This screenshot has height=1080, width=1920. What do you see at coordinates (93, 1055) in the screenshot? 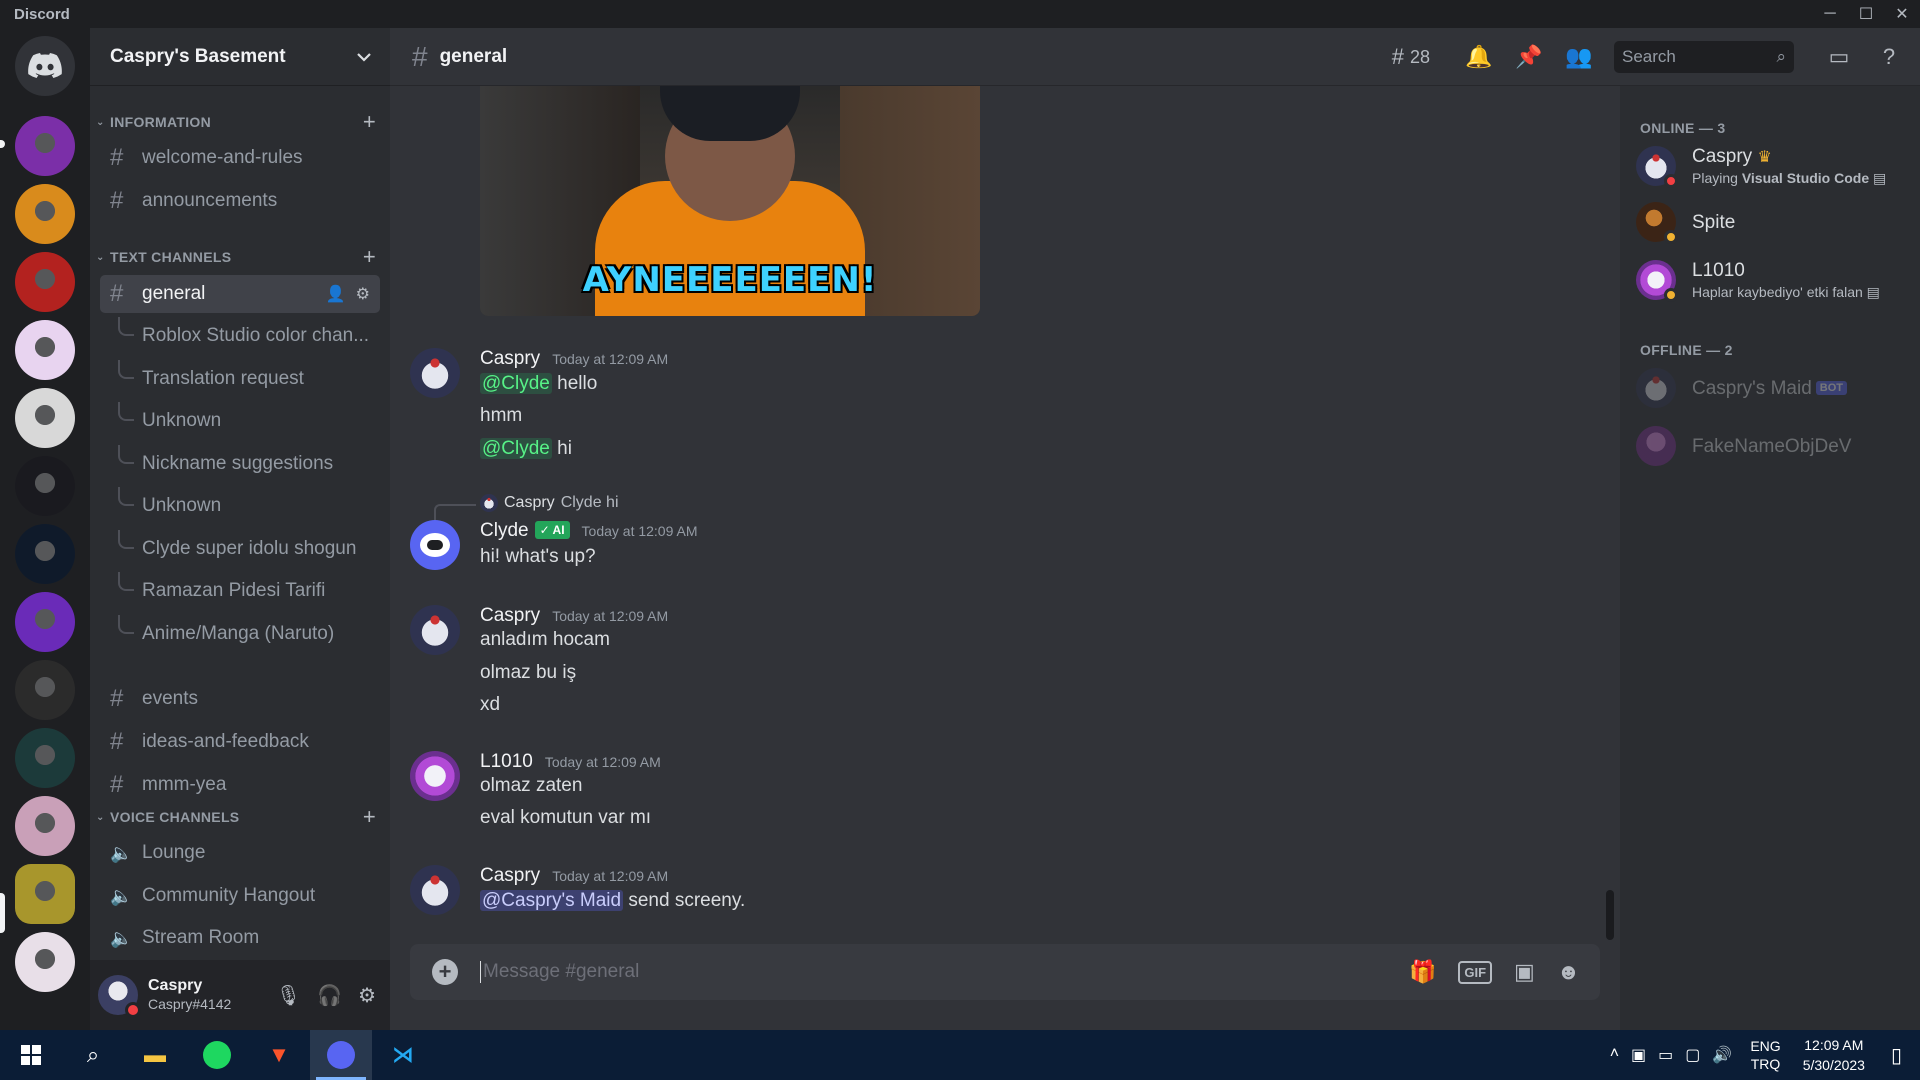
I see `search-icon: ⌕` at bounding box center [93, 1055].